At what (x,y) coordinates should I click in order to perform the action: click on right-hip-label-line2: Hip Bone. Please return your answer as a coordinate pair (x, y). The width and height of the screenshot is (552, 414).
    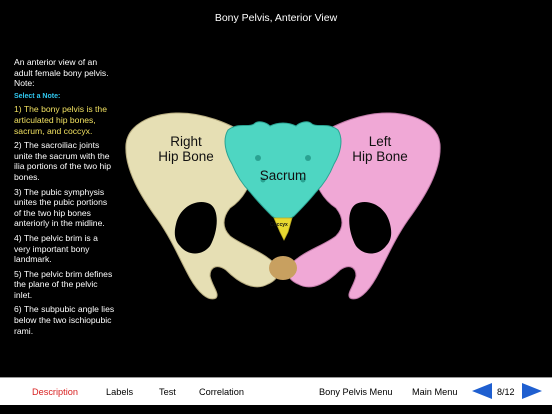
    Looking at the image, I should click on (186, 156).